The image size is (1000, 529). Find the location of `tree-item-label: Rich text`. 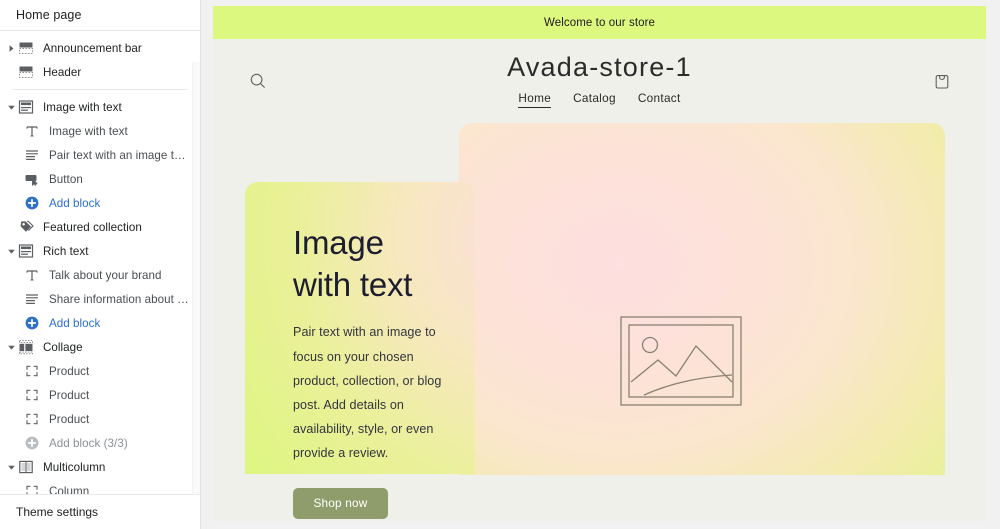

tree-item-label: Rich text is located at coordinates (66, 251).